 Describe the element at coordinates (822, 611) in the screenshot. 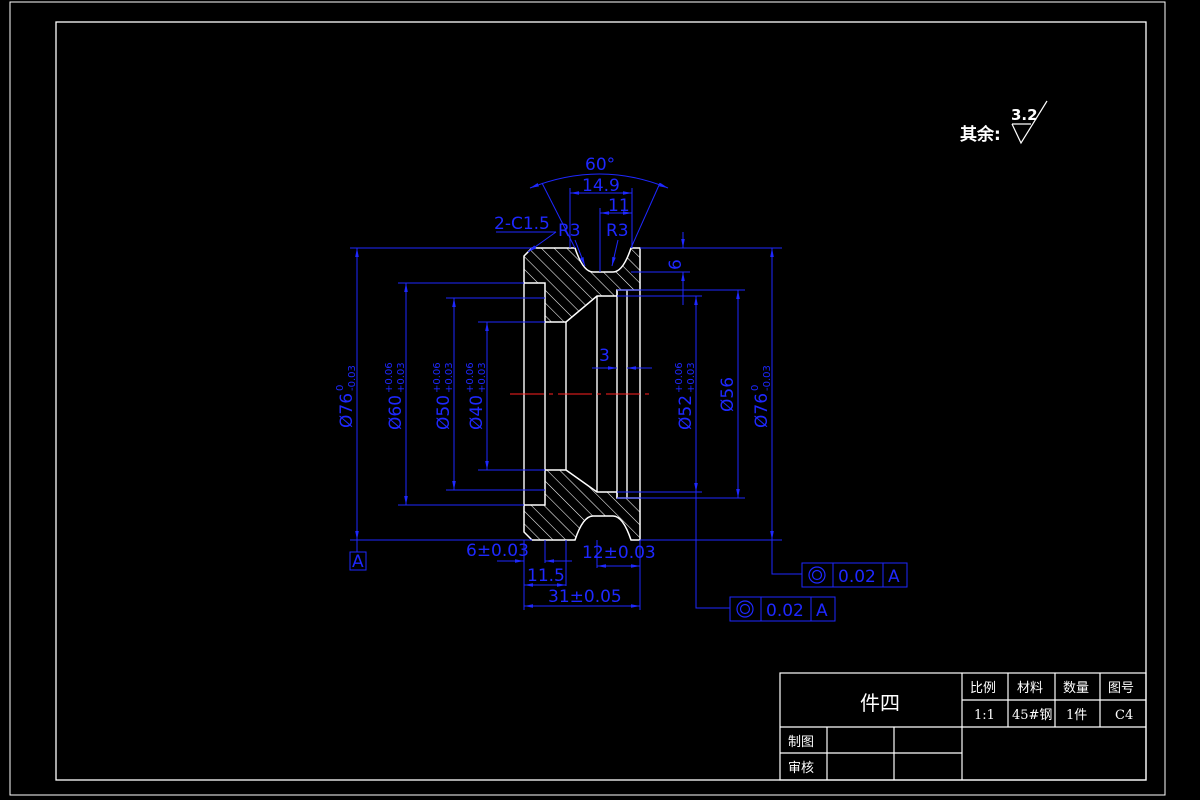

I see `tolerance-datum-2: A` at that location.